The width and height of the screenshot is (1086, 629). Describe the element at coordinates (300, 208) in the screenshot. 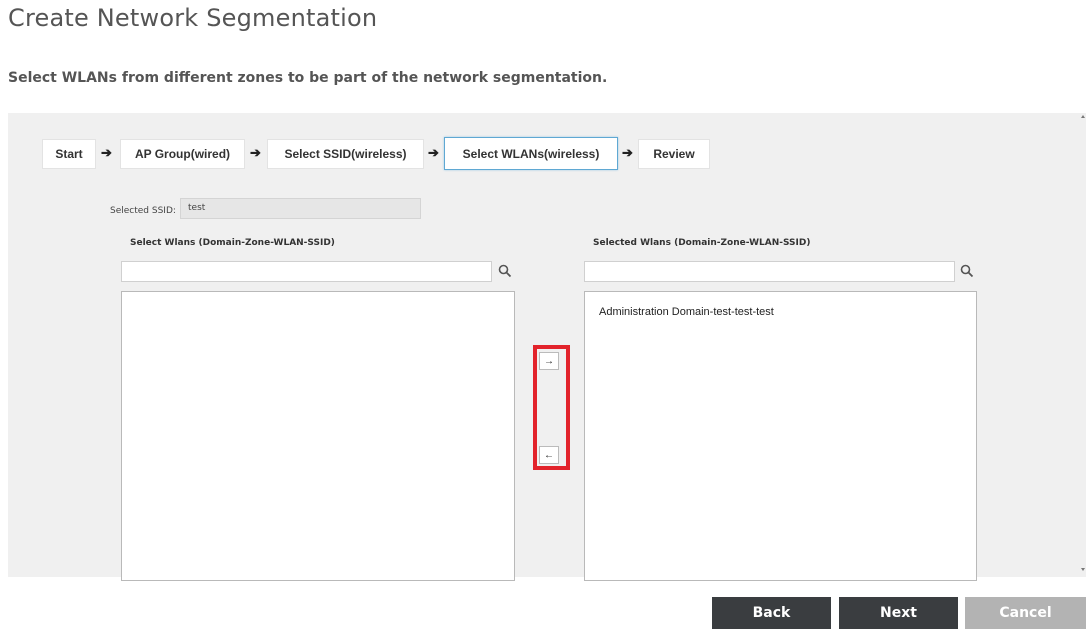

I see `selected-ssid-field: test` at that location.